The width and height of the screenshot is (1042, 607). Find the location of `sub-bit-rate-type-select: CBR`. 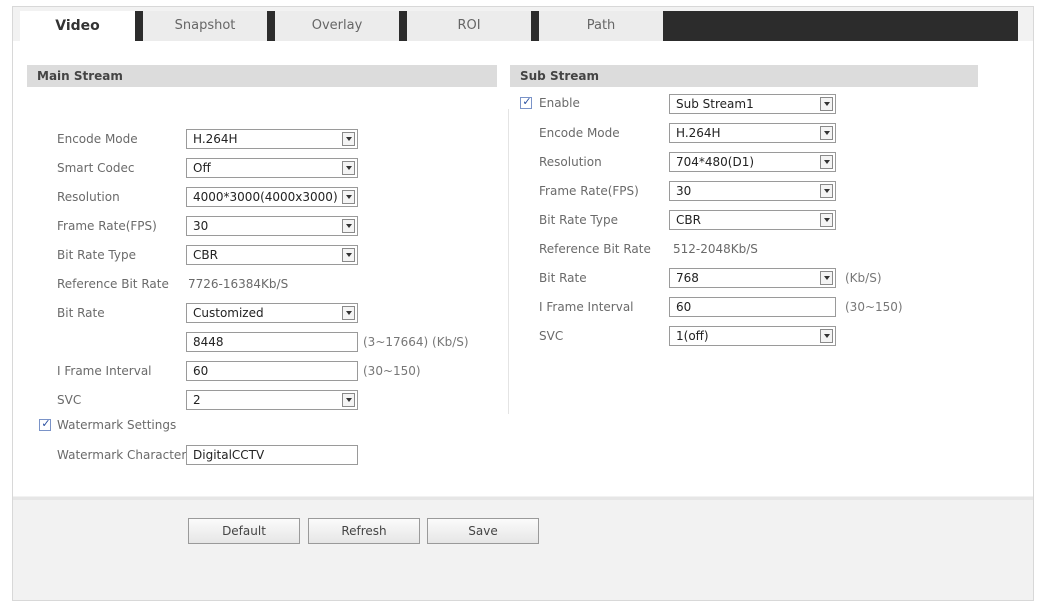

sub-bit-rate-type-select: CBR is located at coordinates (752, 220).